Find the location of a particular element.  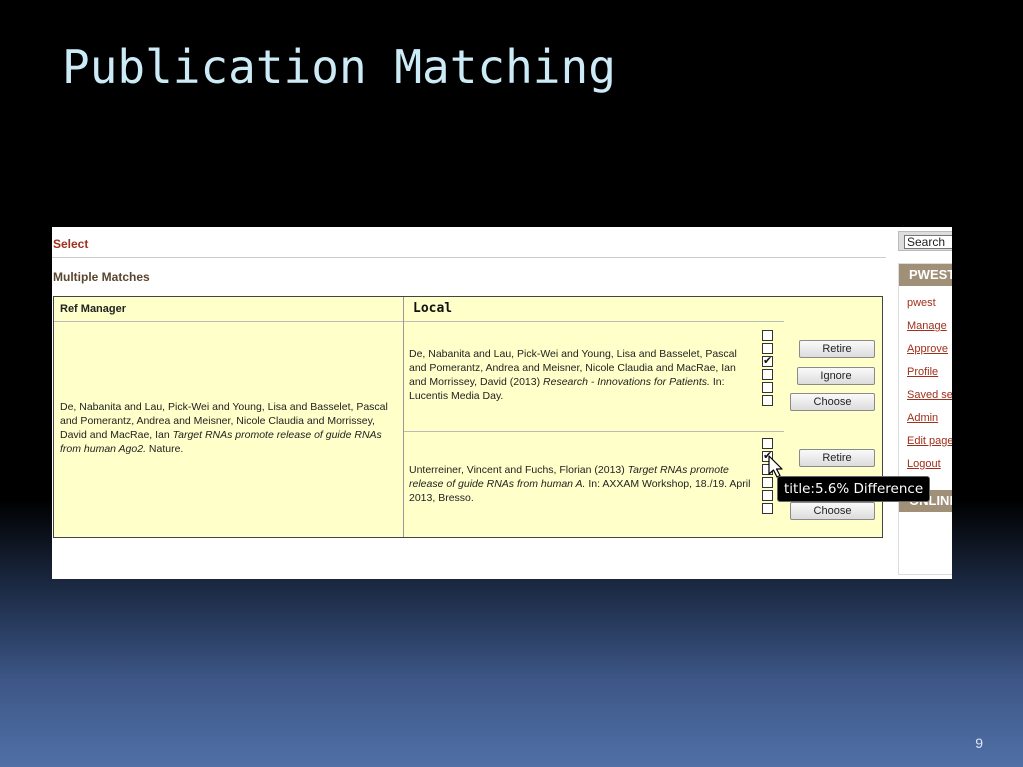

saved-searches-link: Saved se is located at coordinates (929, 399).